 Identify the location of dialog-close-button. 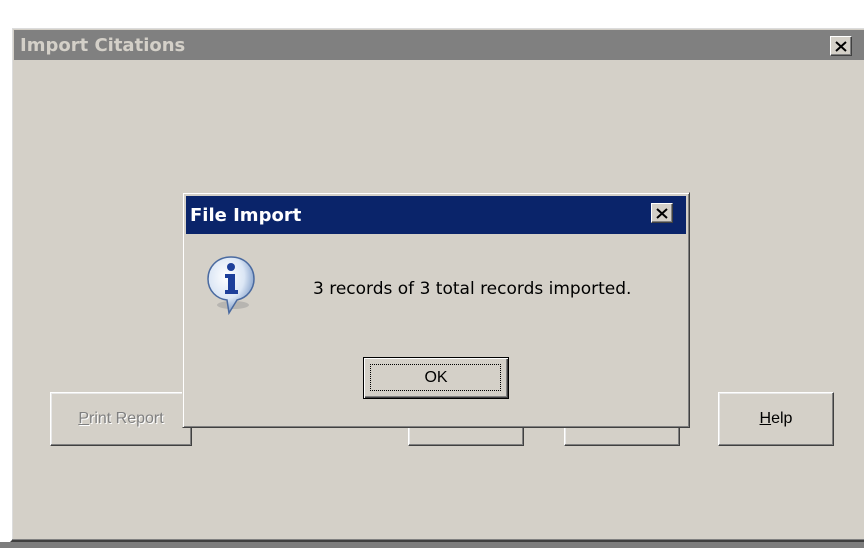
(662, 213).